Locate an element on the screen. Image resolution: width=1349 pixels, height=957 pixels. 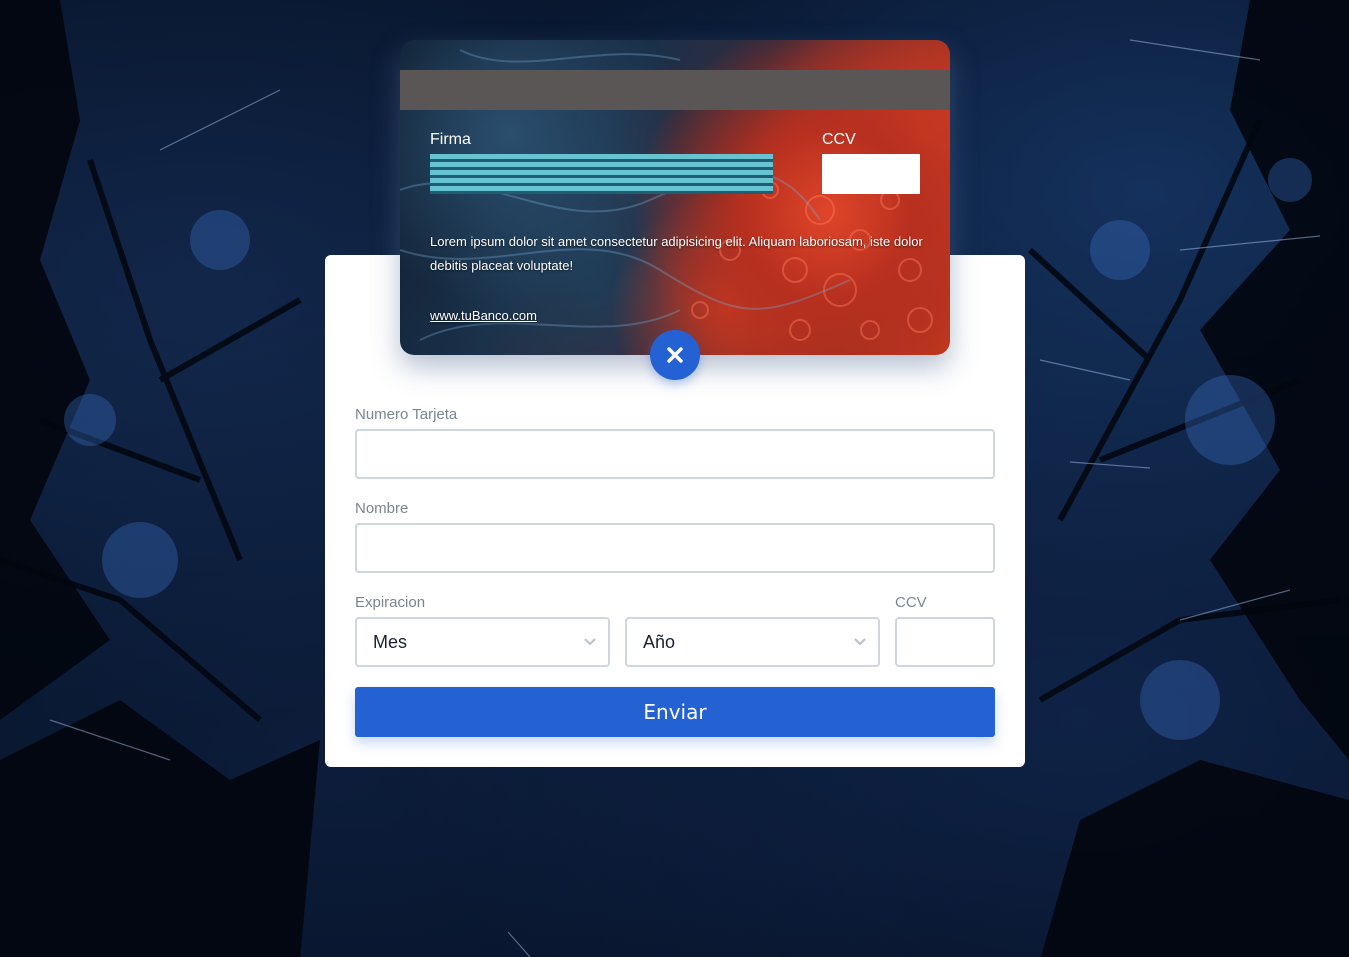
magnetic-stripe is located at coordinates (675, 90).